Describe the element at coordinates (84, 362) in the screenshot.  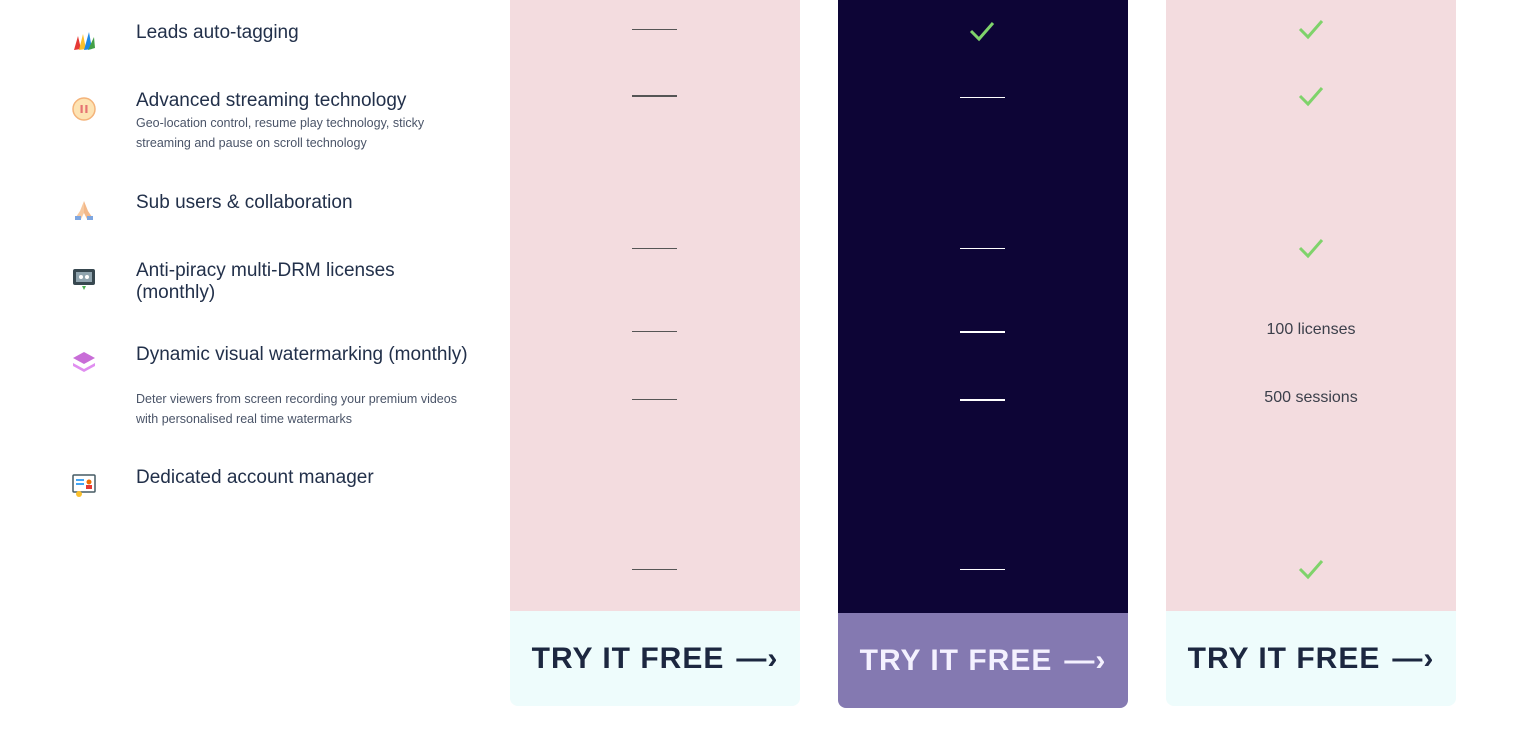
I see `layers-icon` at that location.